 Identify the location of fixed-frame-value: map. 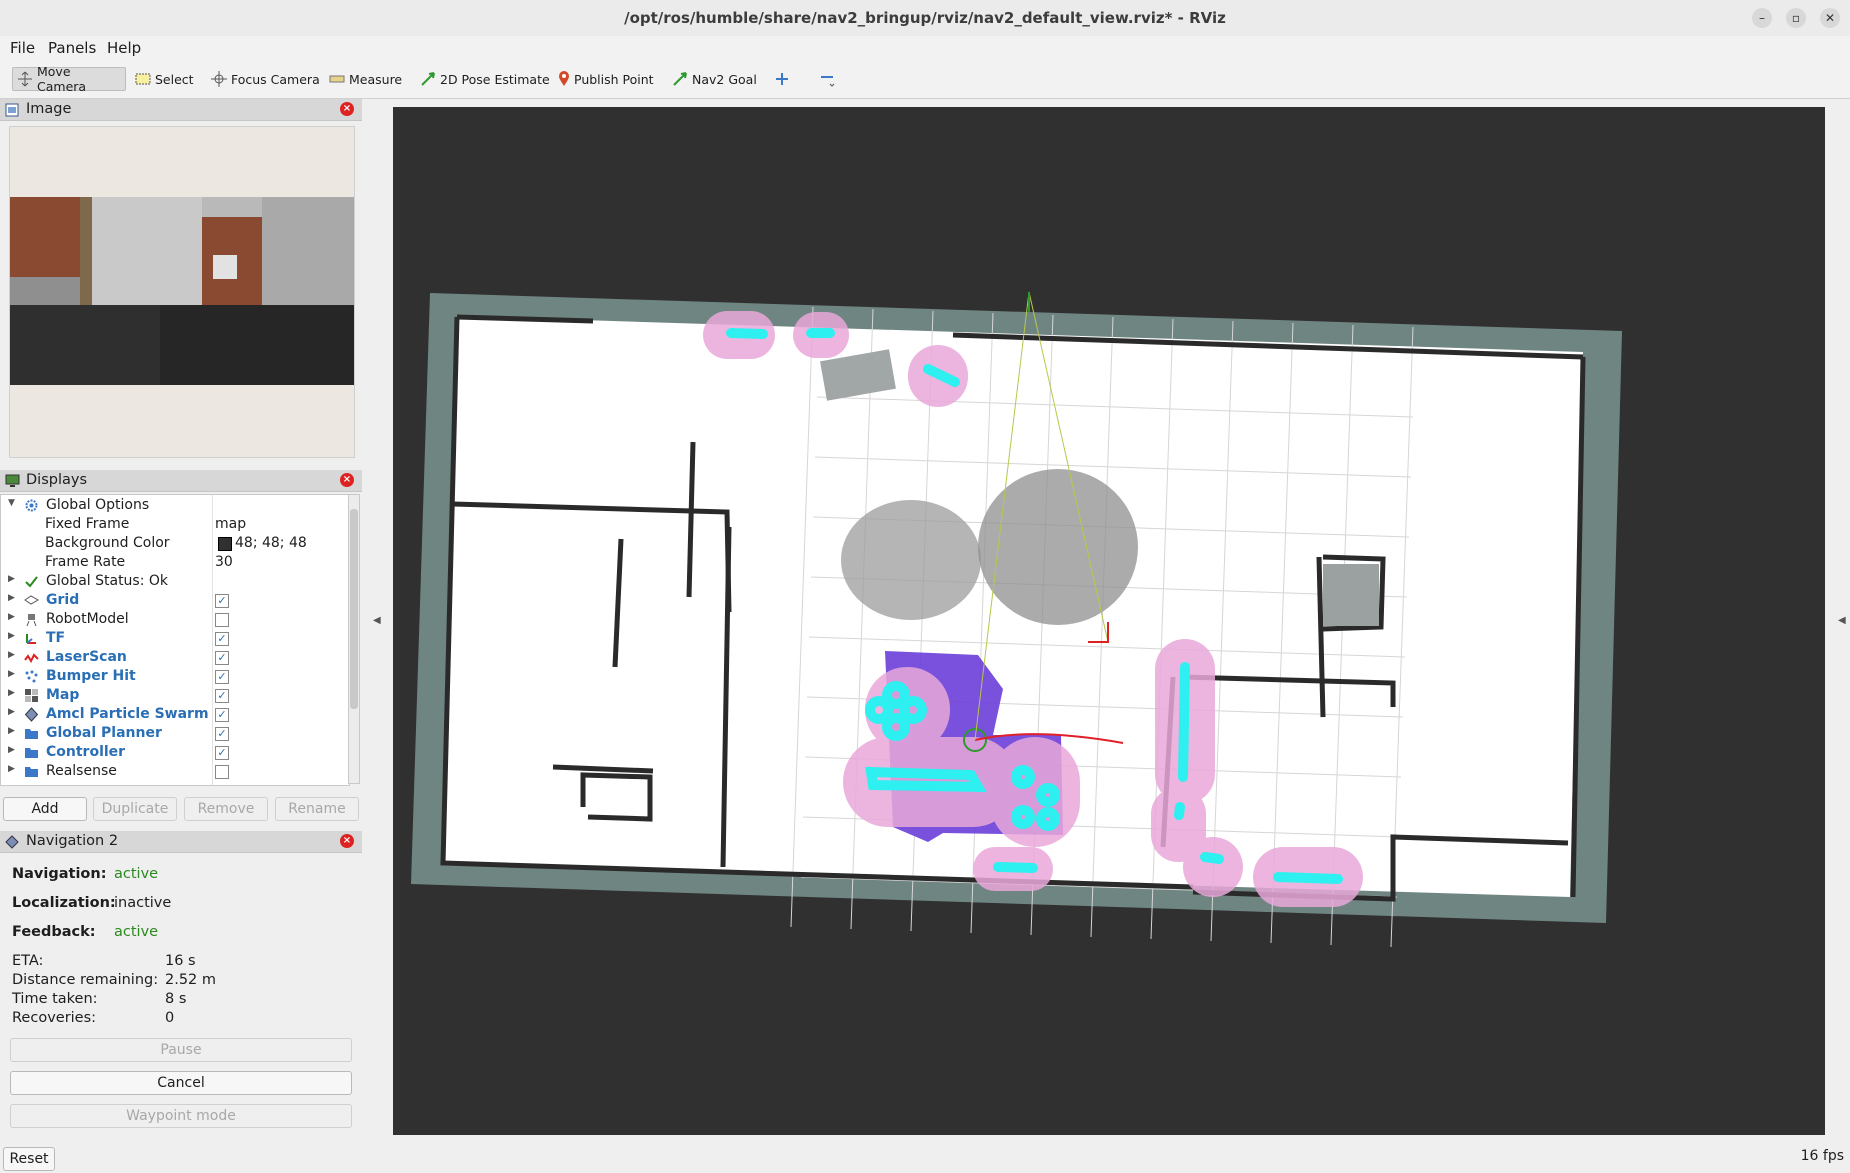
(230, 524).